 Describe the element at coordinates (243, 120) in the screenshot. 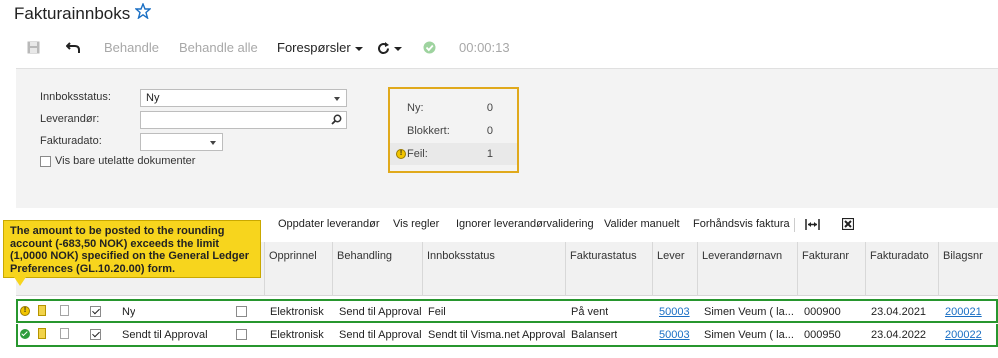

I see `supplier-input` at that location.